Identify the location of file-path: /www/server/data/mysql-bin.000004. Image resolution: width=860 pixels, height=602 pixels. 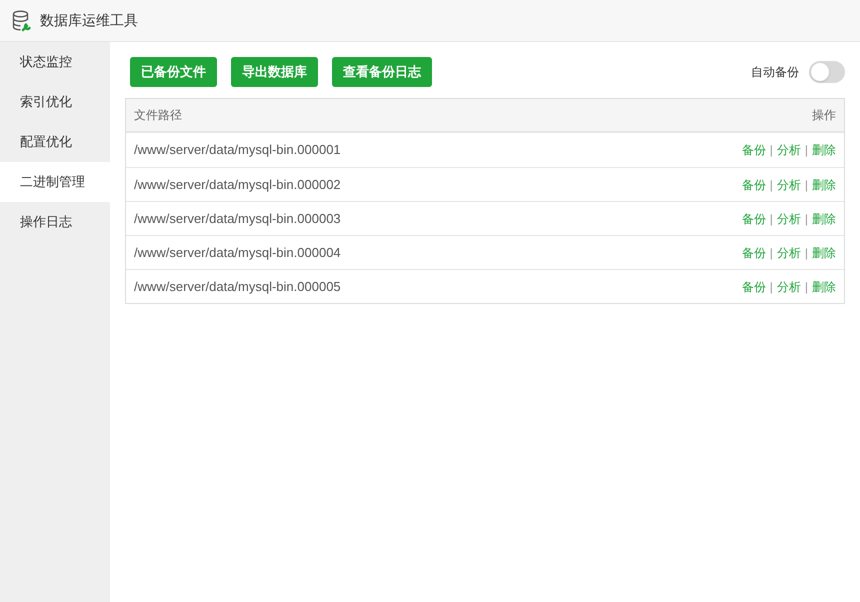
(237, 253).